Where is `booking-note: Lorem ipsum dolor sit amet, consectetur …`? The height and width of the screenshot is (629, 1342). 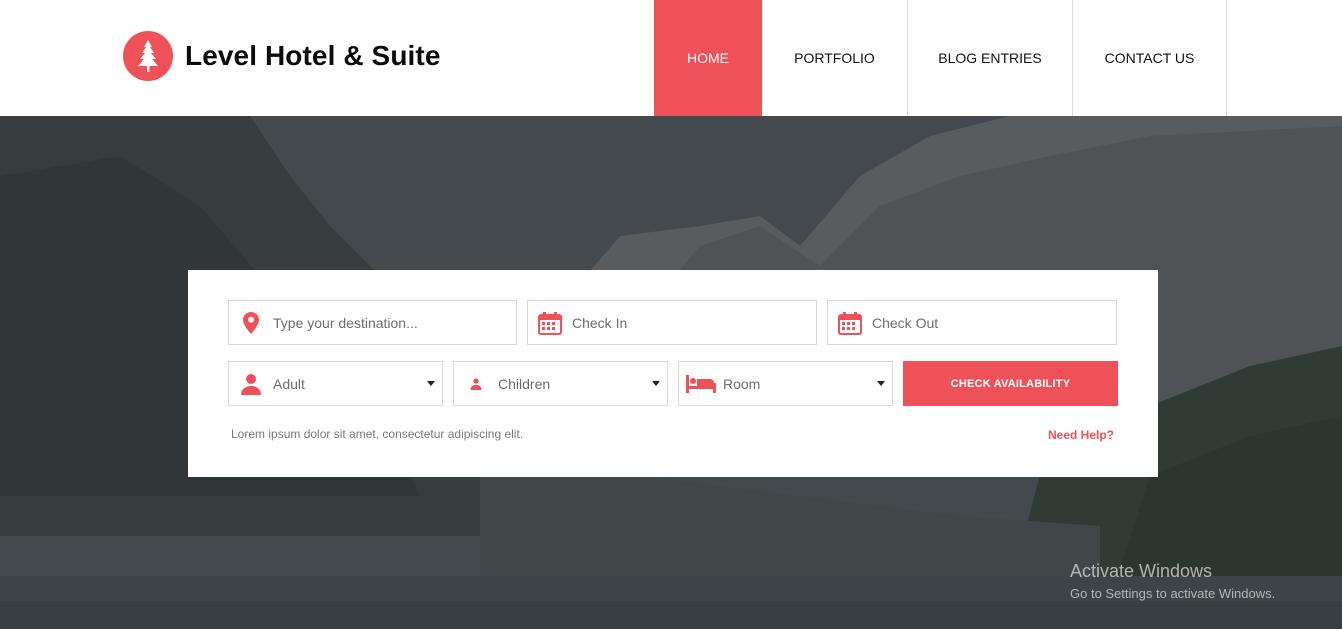
booking-note: Lorem ipsum dolor sit amet, consectetur … is located at coordinates (377, 434).